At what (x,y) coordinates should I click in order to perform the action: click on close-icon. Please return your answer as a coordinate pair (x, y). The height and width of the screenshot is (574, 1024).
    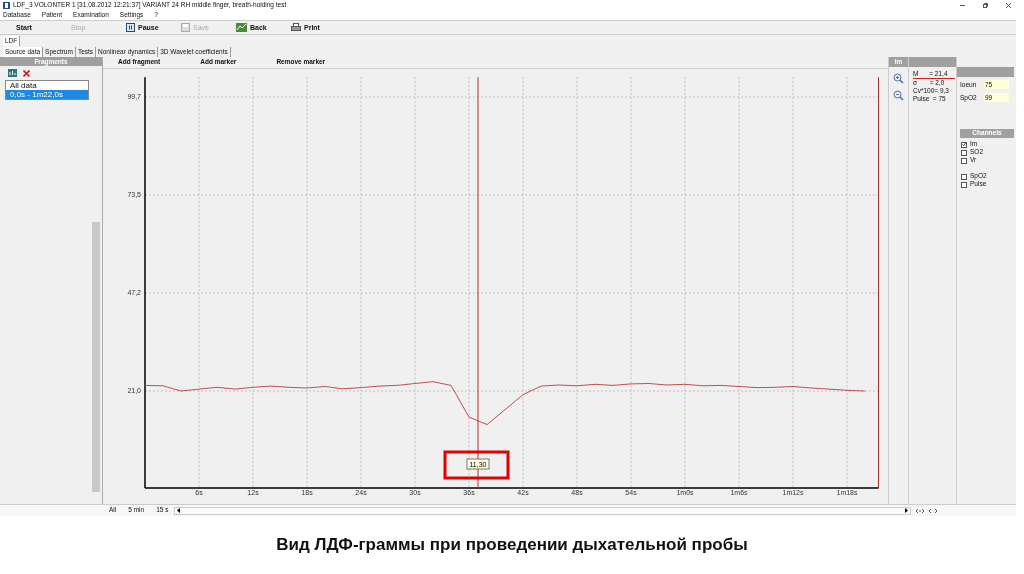
    Looking at the image, I should click on (1008, 5).